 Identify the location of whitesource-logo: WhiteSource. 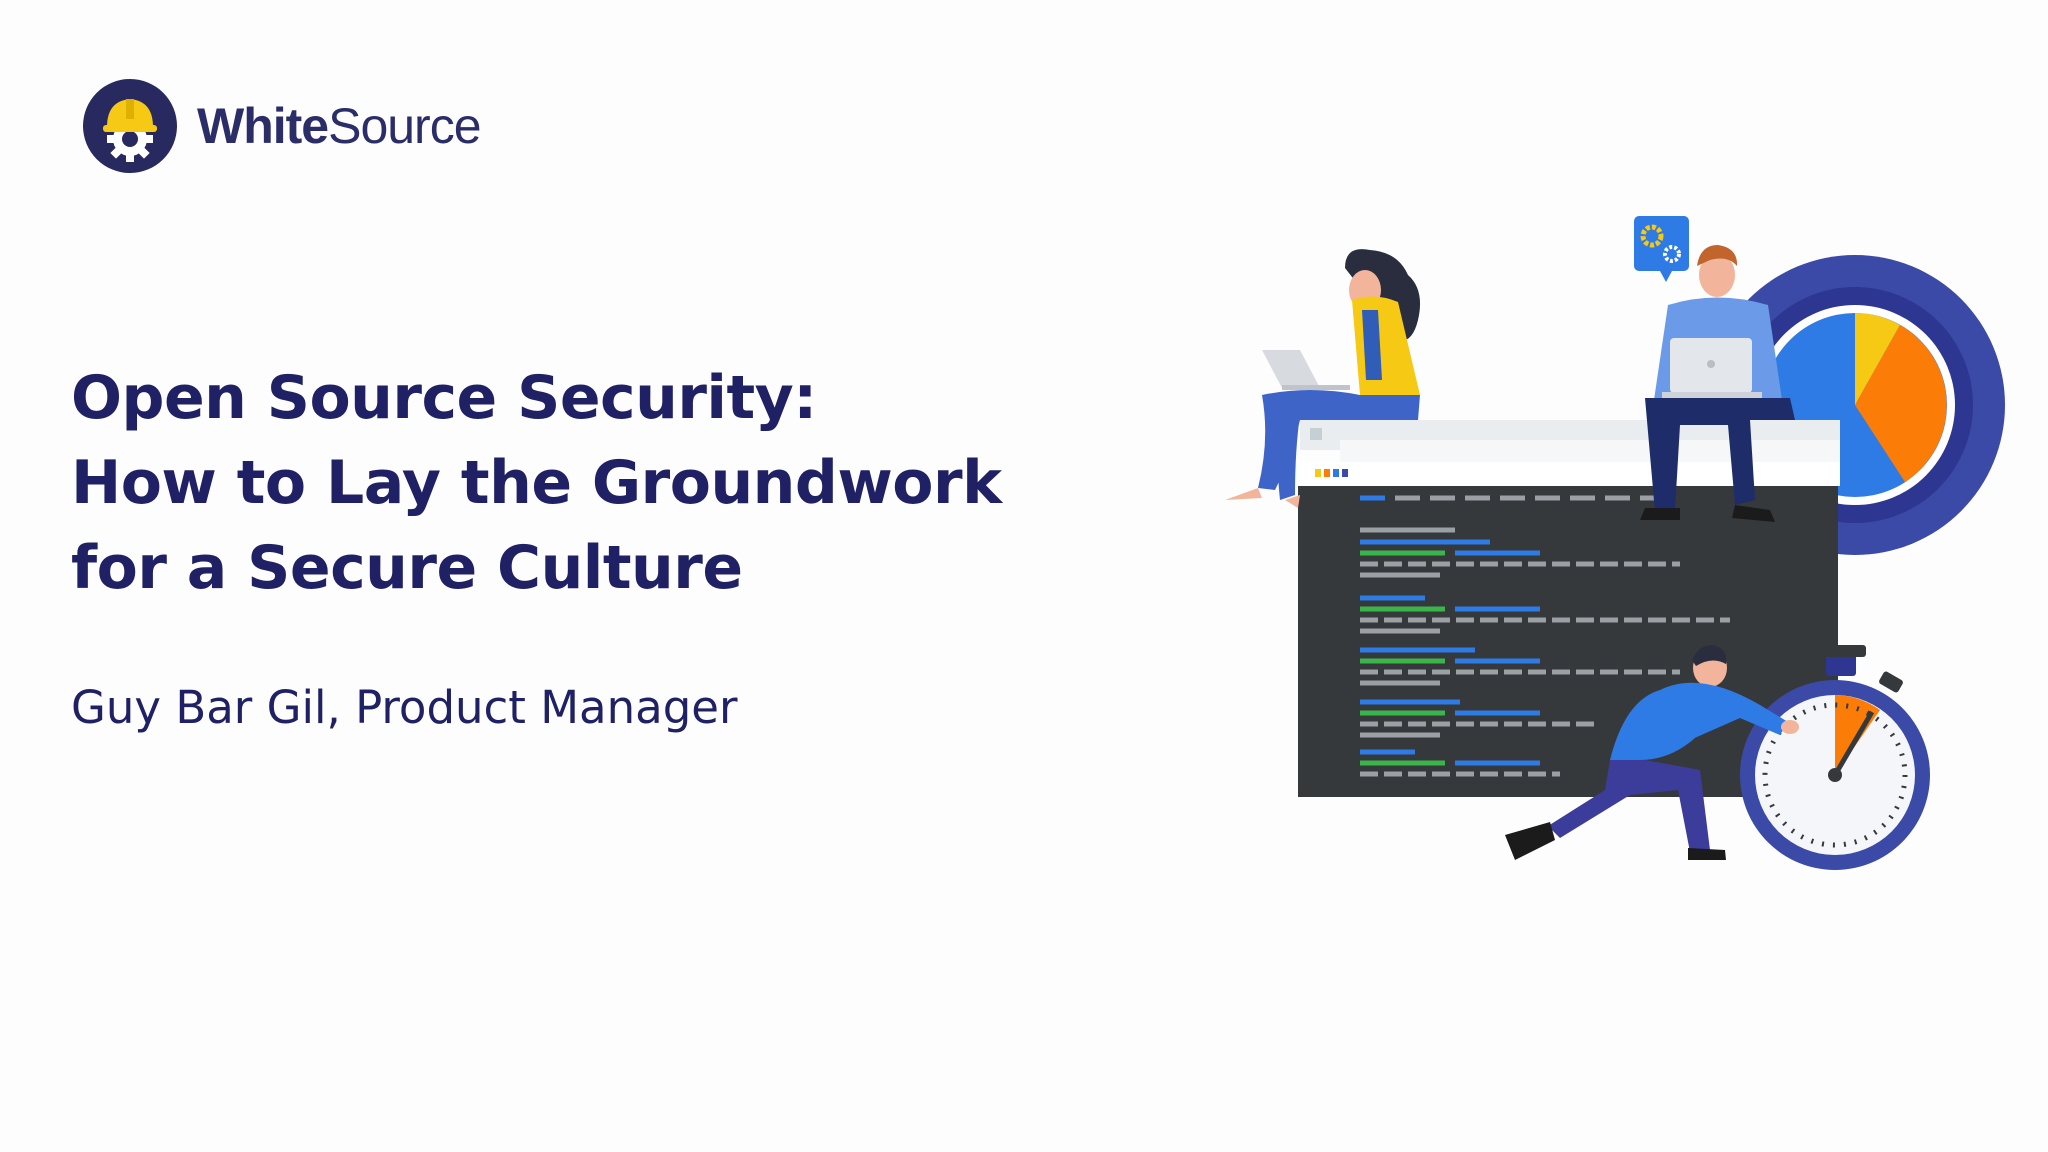
(282, 126).